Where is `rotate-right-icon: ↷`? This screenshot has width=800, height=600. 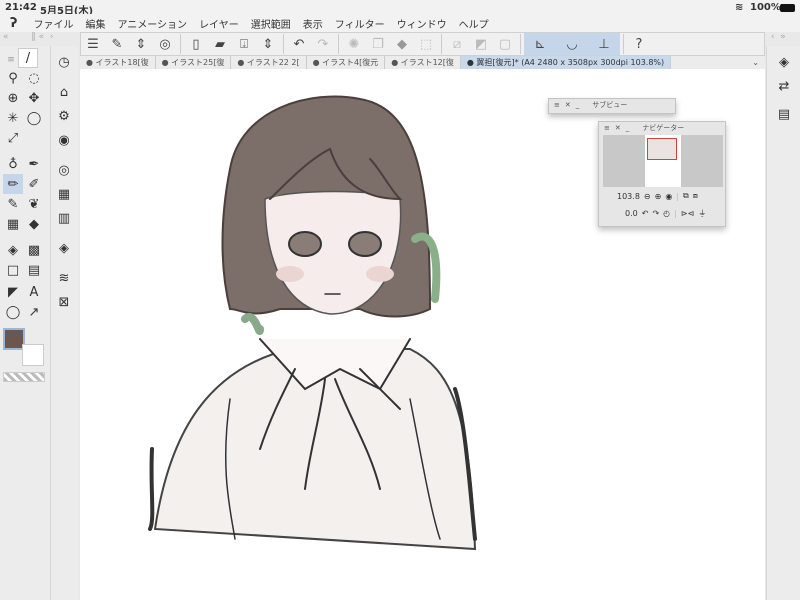 rotate-right-icon: ↷ is located at coordinates (655, 213).